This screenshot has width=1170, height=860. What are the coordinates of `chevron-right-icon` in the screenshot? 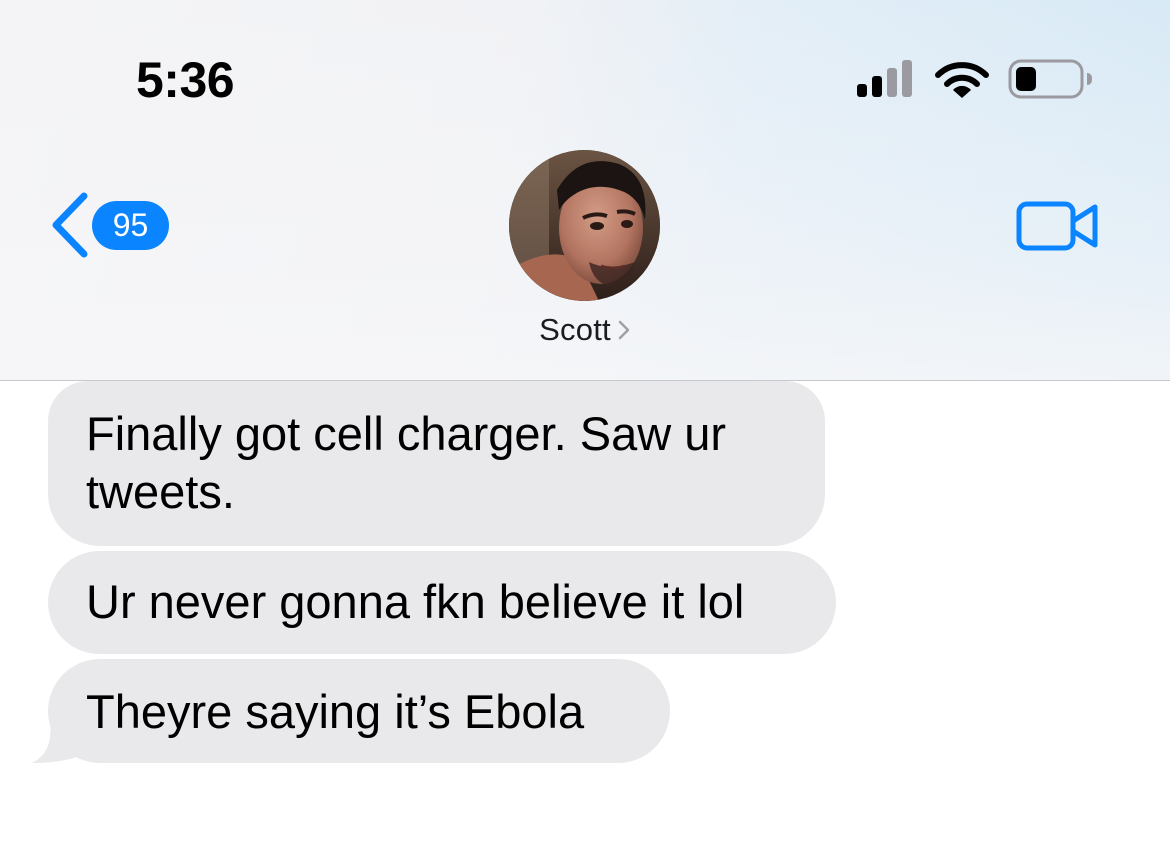 It's located at (624, 330).